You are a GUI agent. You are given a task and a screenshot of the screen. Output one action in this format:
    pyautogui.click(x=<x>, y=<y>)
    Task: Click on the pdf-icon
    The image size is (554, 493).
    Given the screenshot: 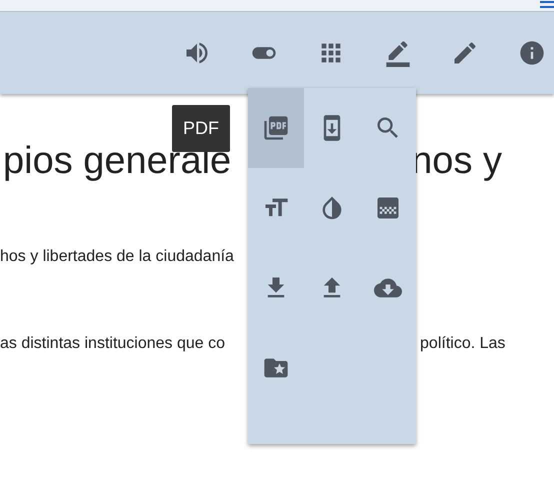 What is the action you would take?
    pyautogui.click(x=276, y=128)
    